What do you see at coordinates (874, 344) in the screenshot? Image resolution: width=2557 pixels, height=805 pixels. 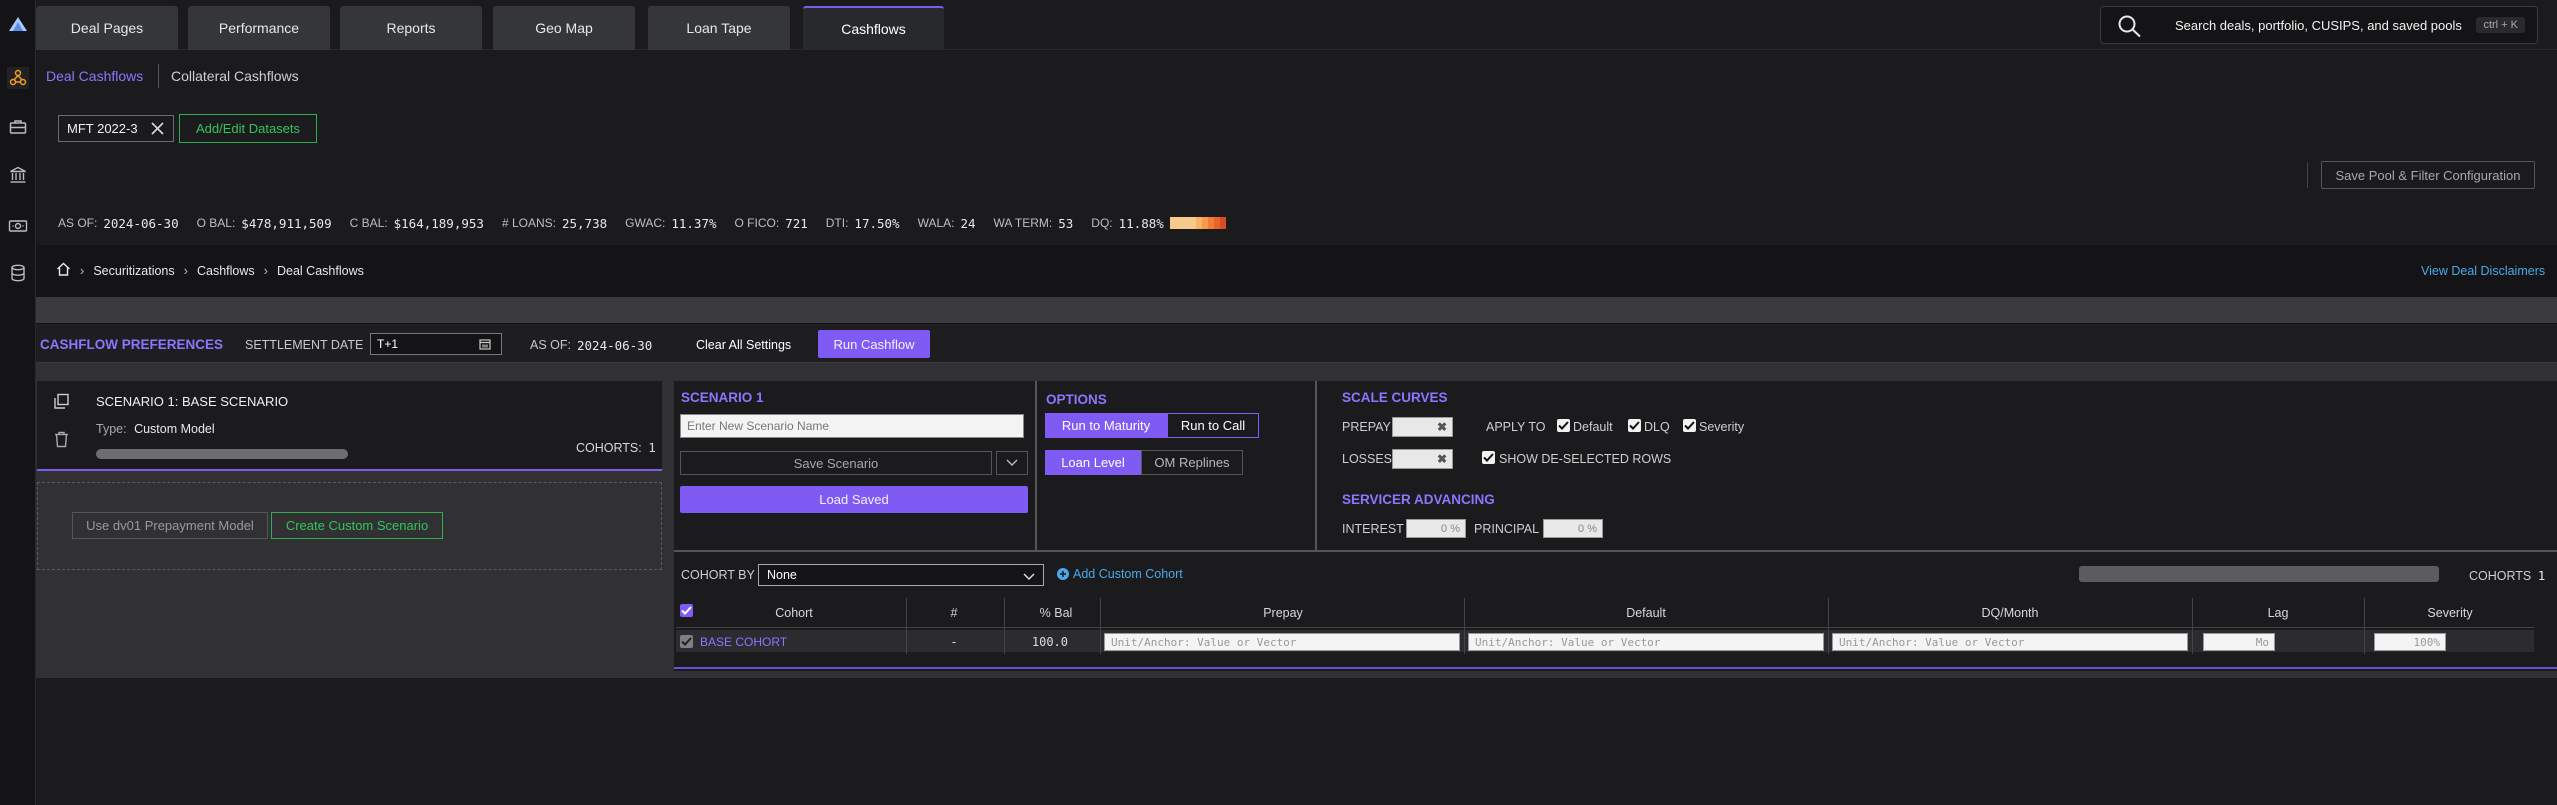 I see `run-cashflow-button: Run Cashflow` at bounding box center [874, 344].